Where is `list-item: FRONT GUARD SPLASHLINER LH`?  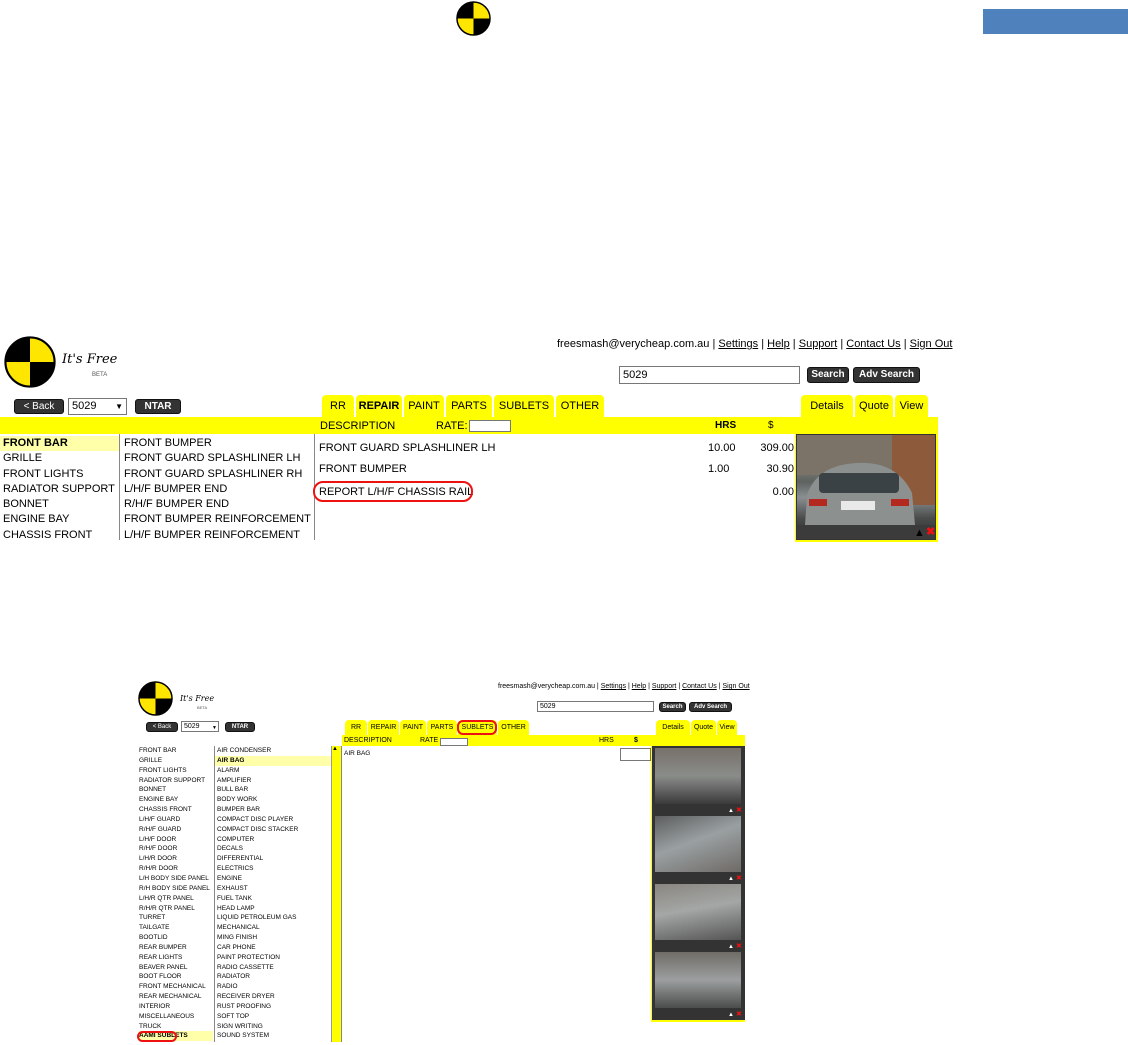 list-item: FRONT GUARD SPLASHLINER LH is located at coordinates (219, 458).